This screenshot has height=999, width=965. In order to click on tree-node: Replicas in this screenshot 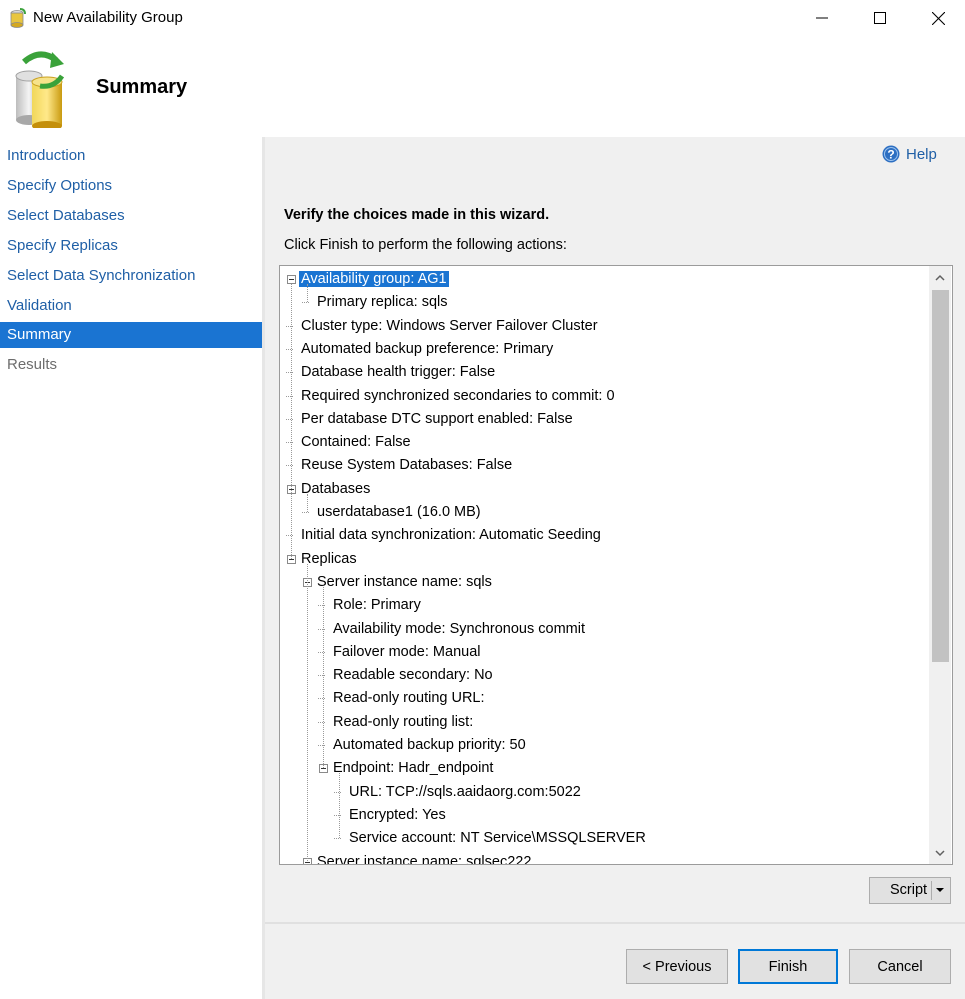, I will do `click(329, 559)`.